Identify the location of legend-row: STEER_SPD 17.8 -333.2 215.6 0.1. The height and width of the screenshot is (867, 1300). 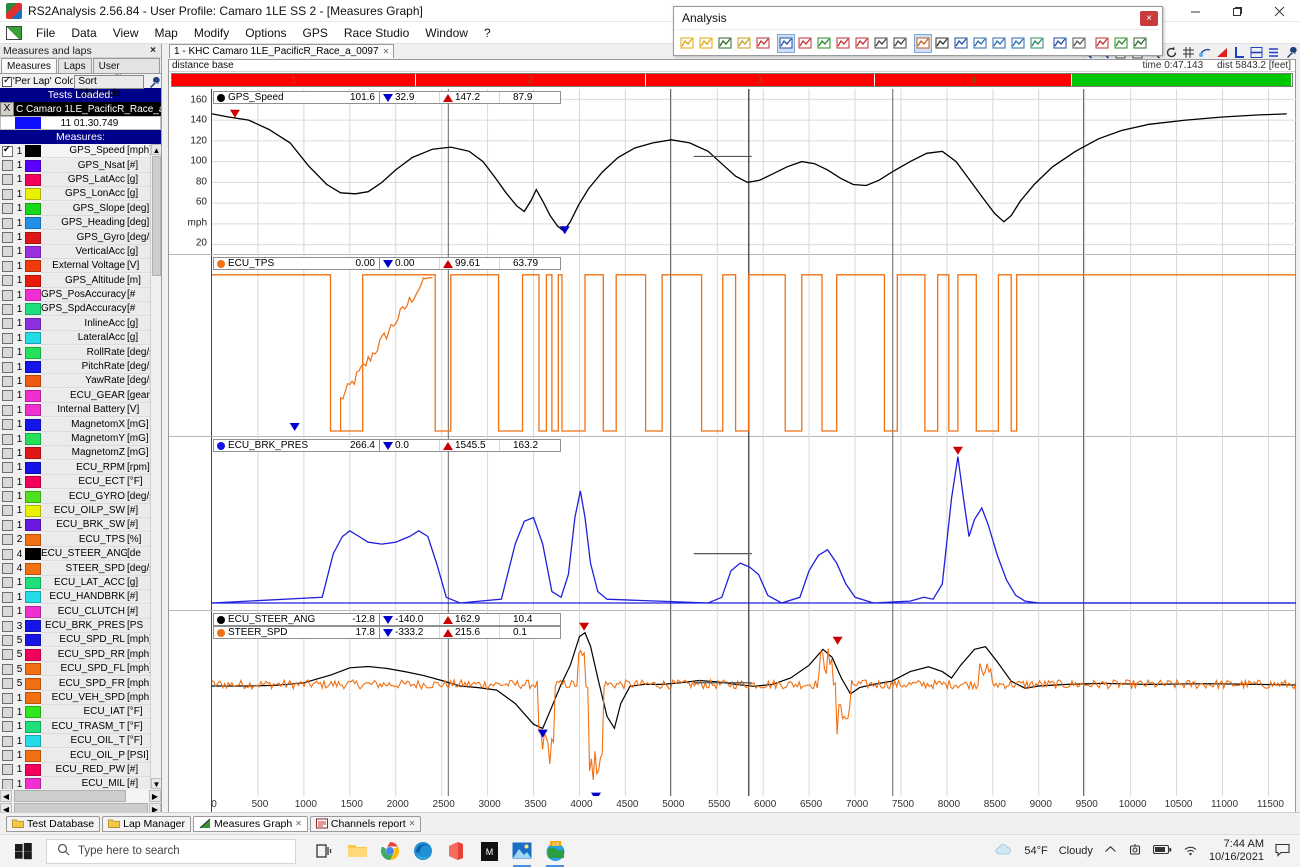
(387, 632).